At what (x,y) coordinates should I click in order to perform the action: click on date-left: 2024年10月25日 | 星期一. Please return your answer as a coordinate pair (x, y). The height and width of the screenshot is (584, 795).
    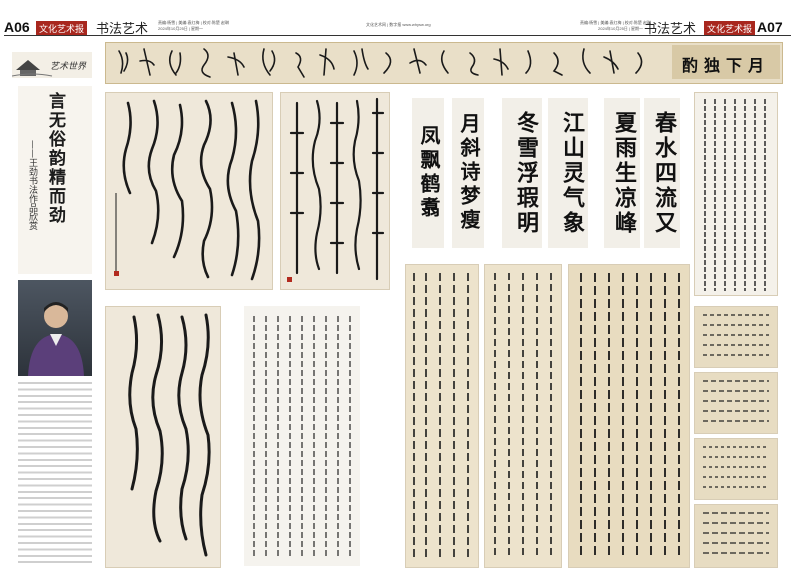
    Looking at the image, I should click on (181, 28).